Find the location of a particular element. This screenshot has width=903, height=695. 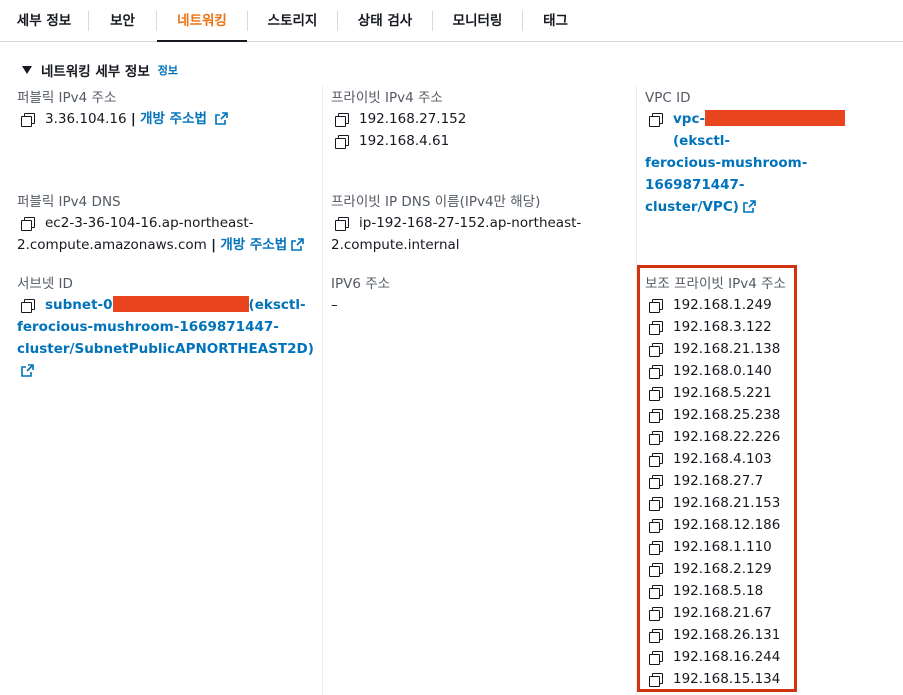

private-ipv4-value: 192.168.27.152 is located at coordinates (413, 119).